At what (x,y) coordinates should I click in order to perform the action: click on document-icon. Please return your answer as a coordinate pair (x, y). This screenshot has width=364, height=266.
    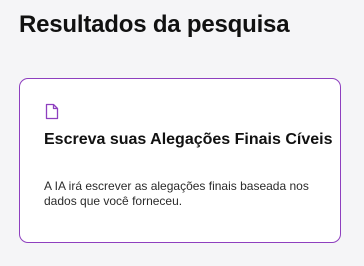
    Looking at the image, I should click on (52, 111).